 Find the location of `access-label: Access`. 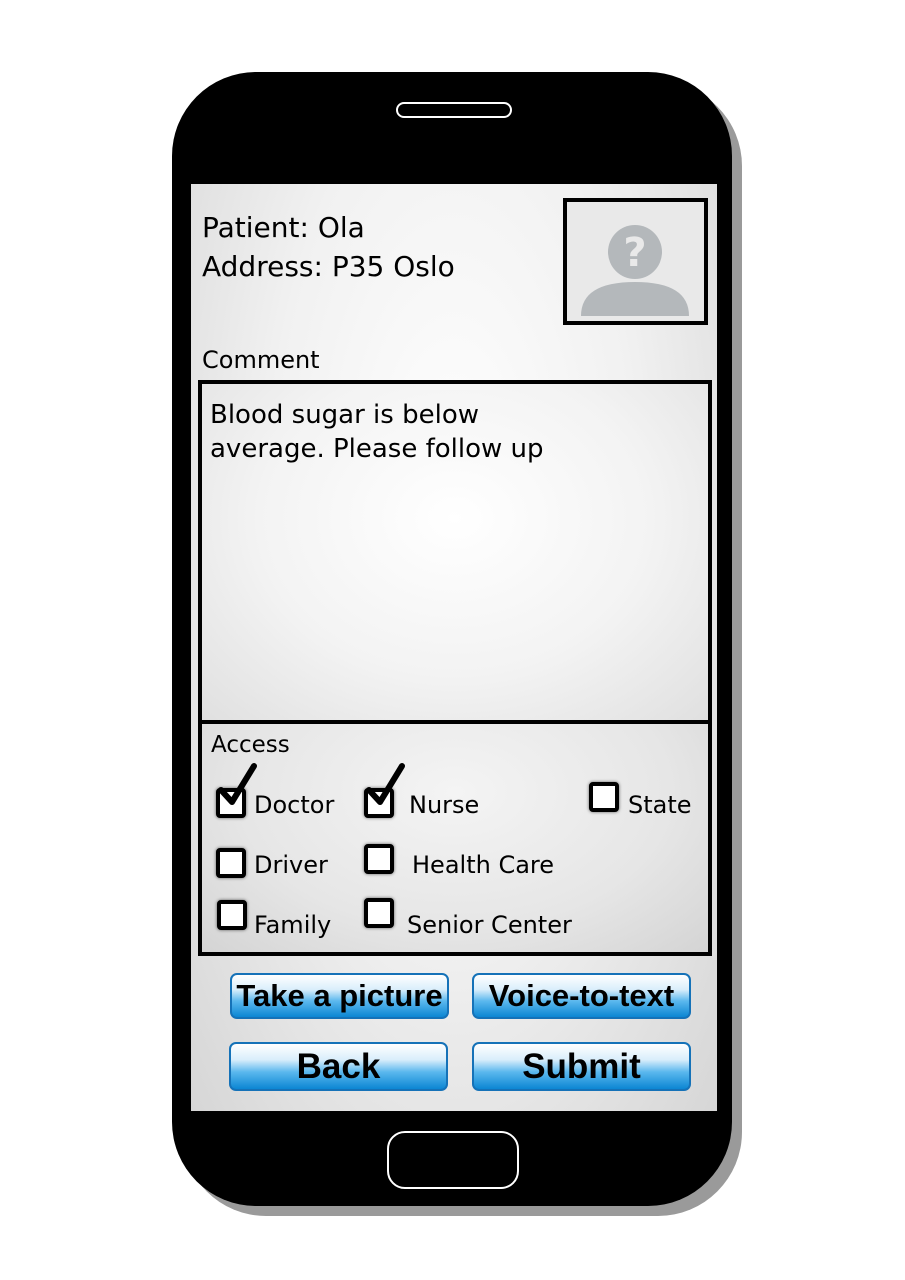

access-label: Access is located at coordinates (250, 745).